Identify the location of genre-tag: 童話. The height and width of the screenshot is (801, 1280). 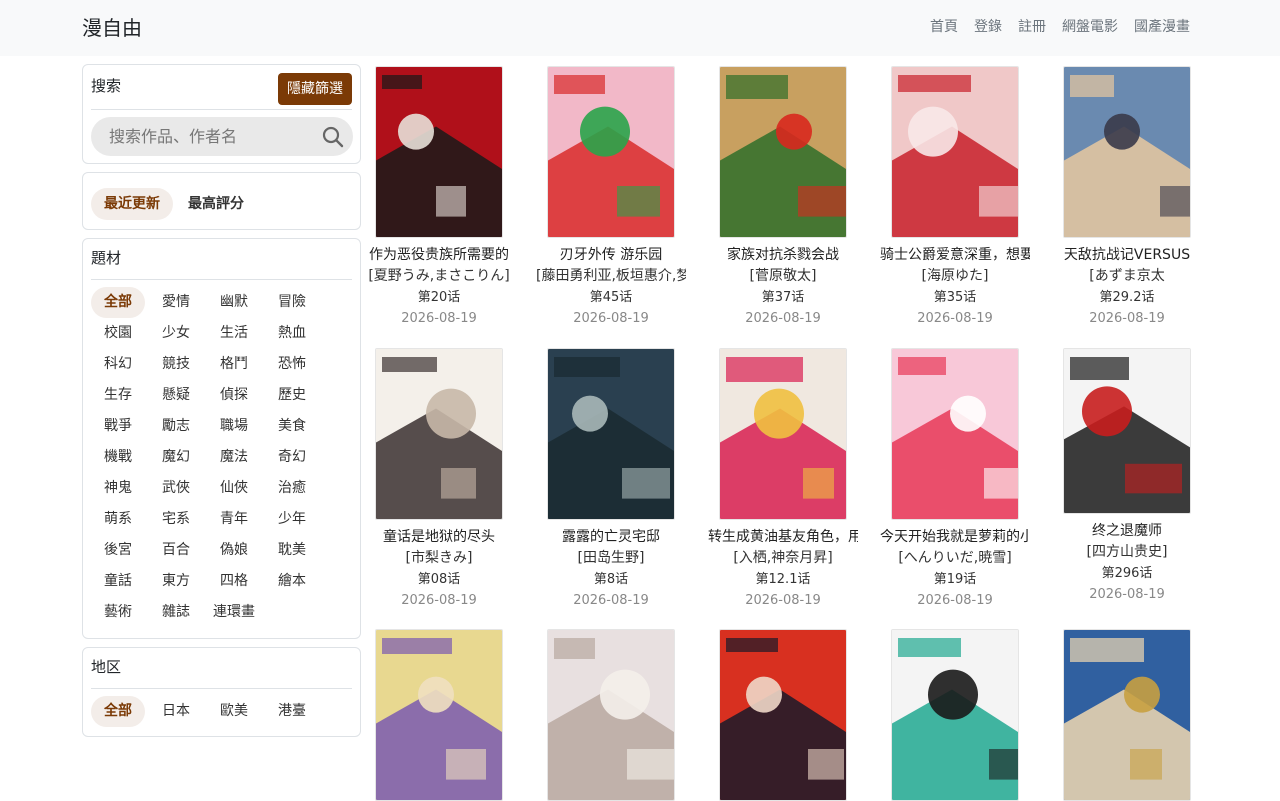
(118, 581).